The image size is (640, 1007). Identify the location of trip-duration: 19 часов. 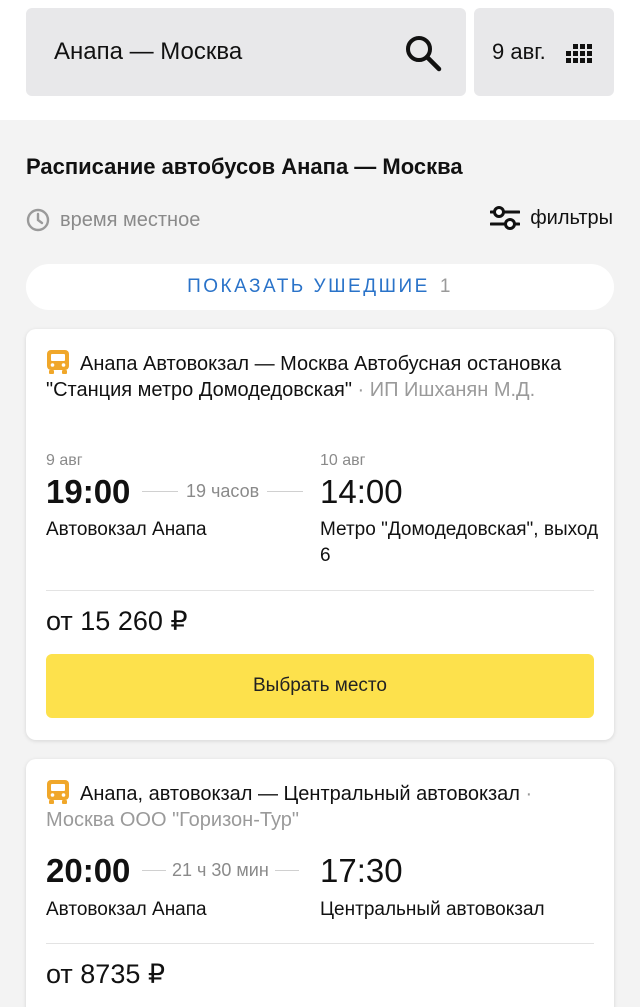
(223, 491).